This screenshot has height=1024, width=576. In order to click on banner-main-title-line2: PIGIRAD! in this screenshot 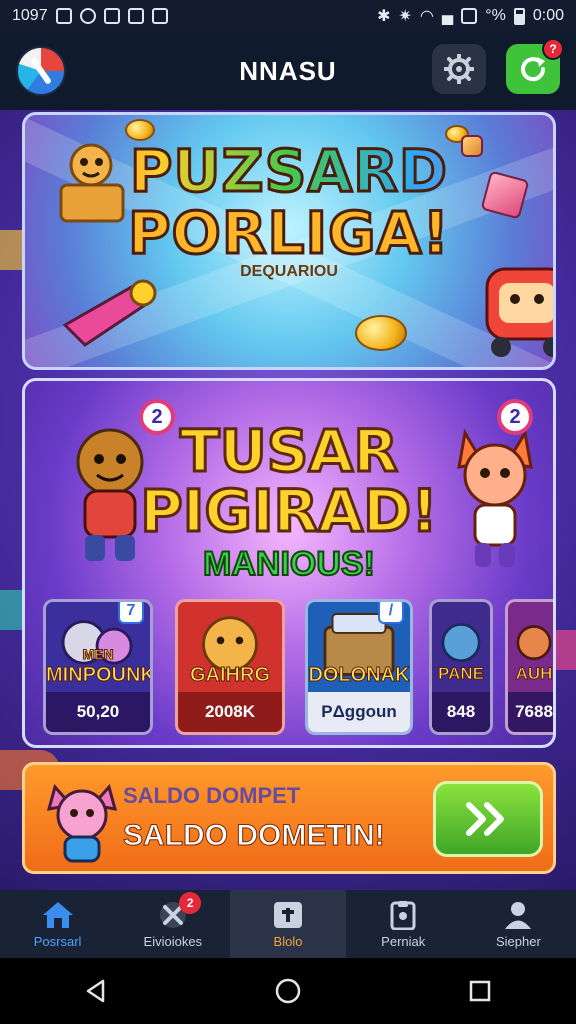, I will do `click(289, 511)`.